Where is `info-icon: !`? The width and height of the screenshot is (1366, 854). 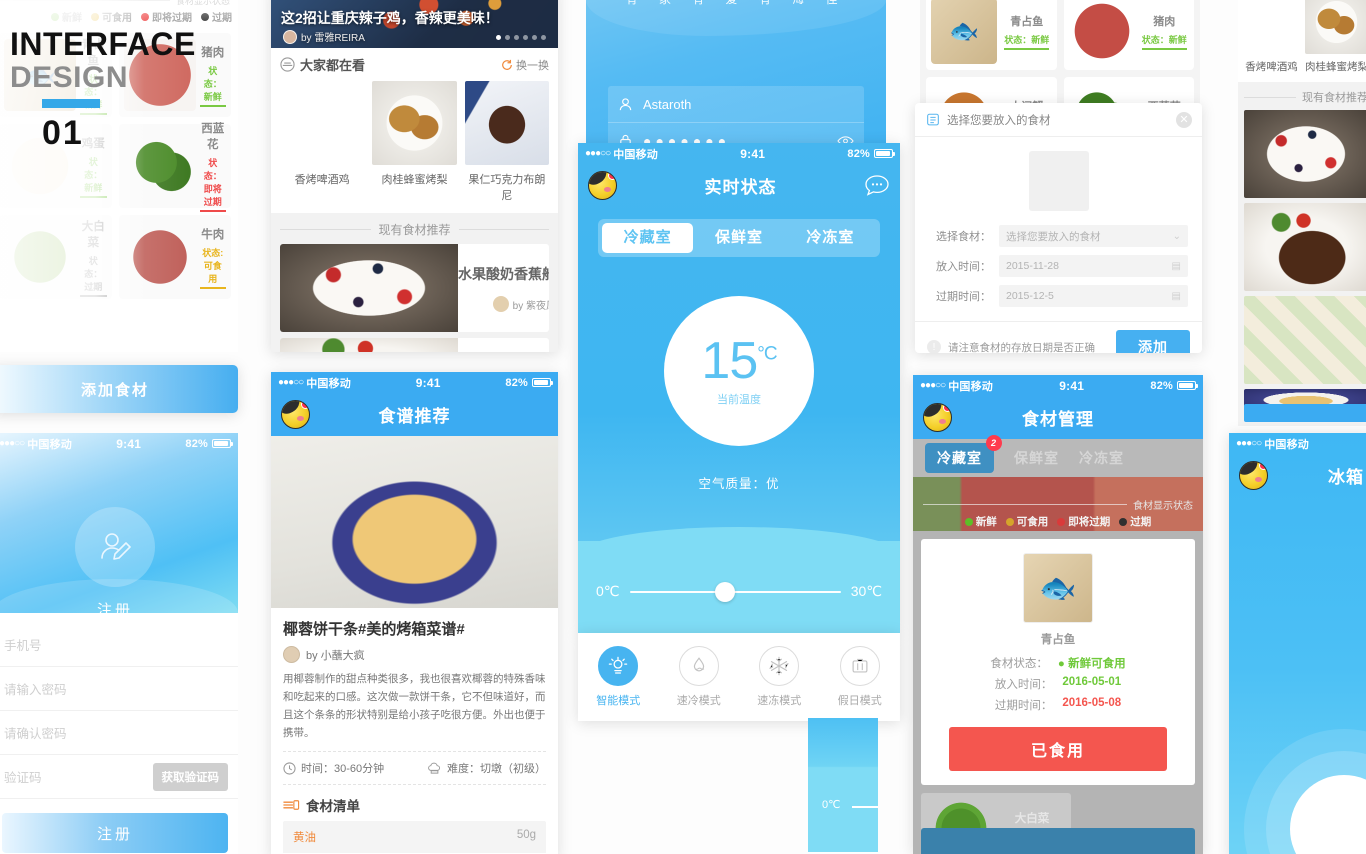 info-icon: ! is located at coordinates (934, 346).